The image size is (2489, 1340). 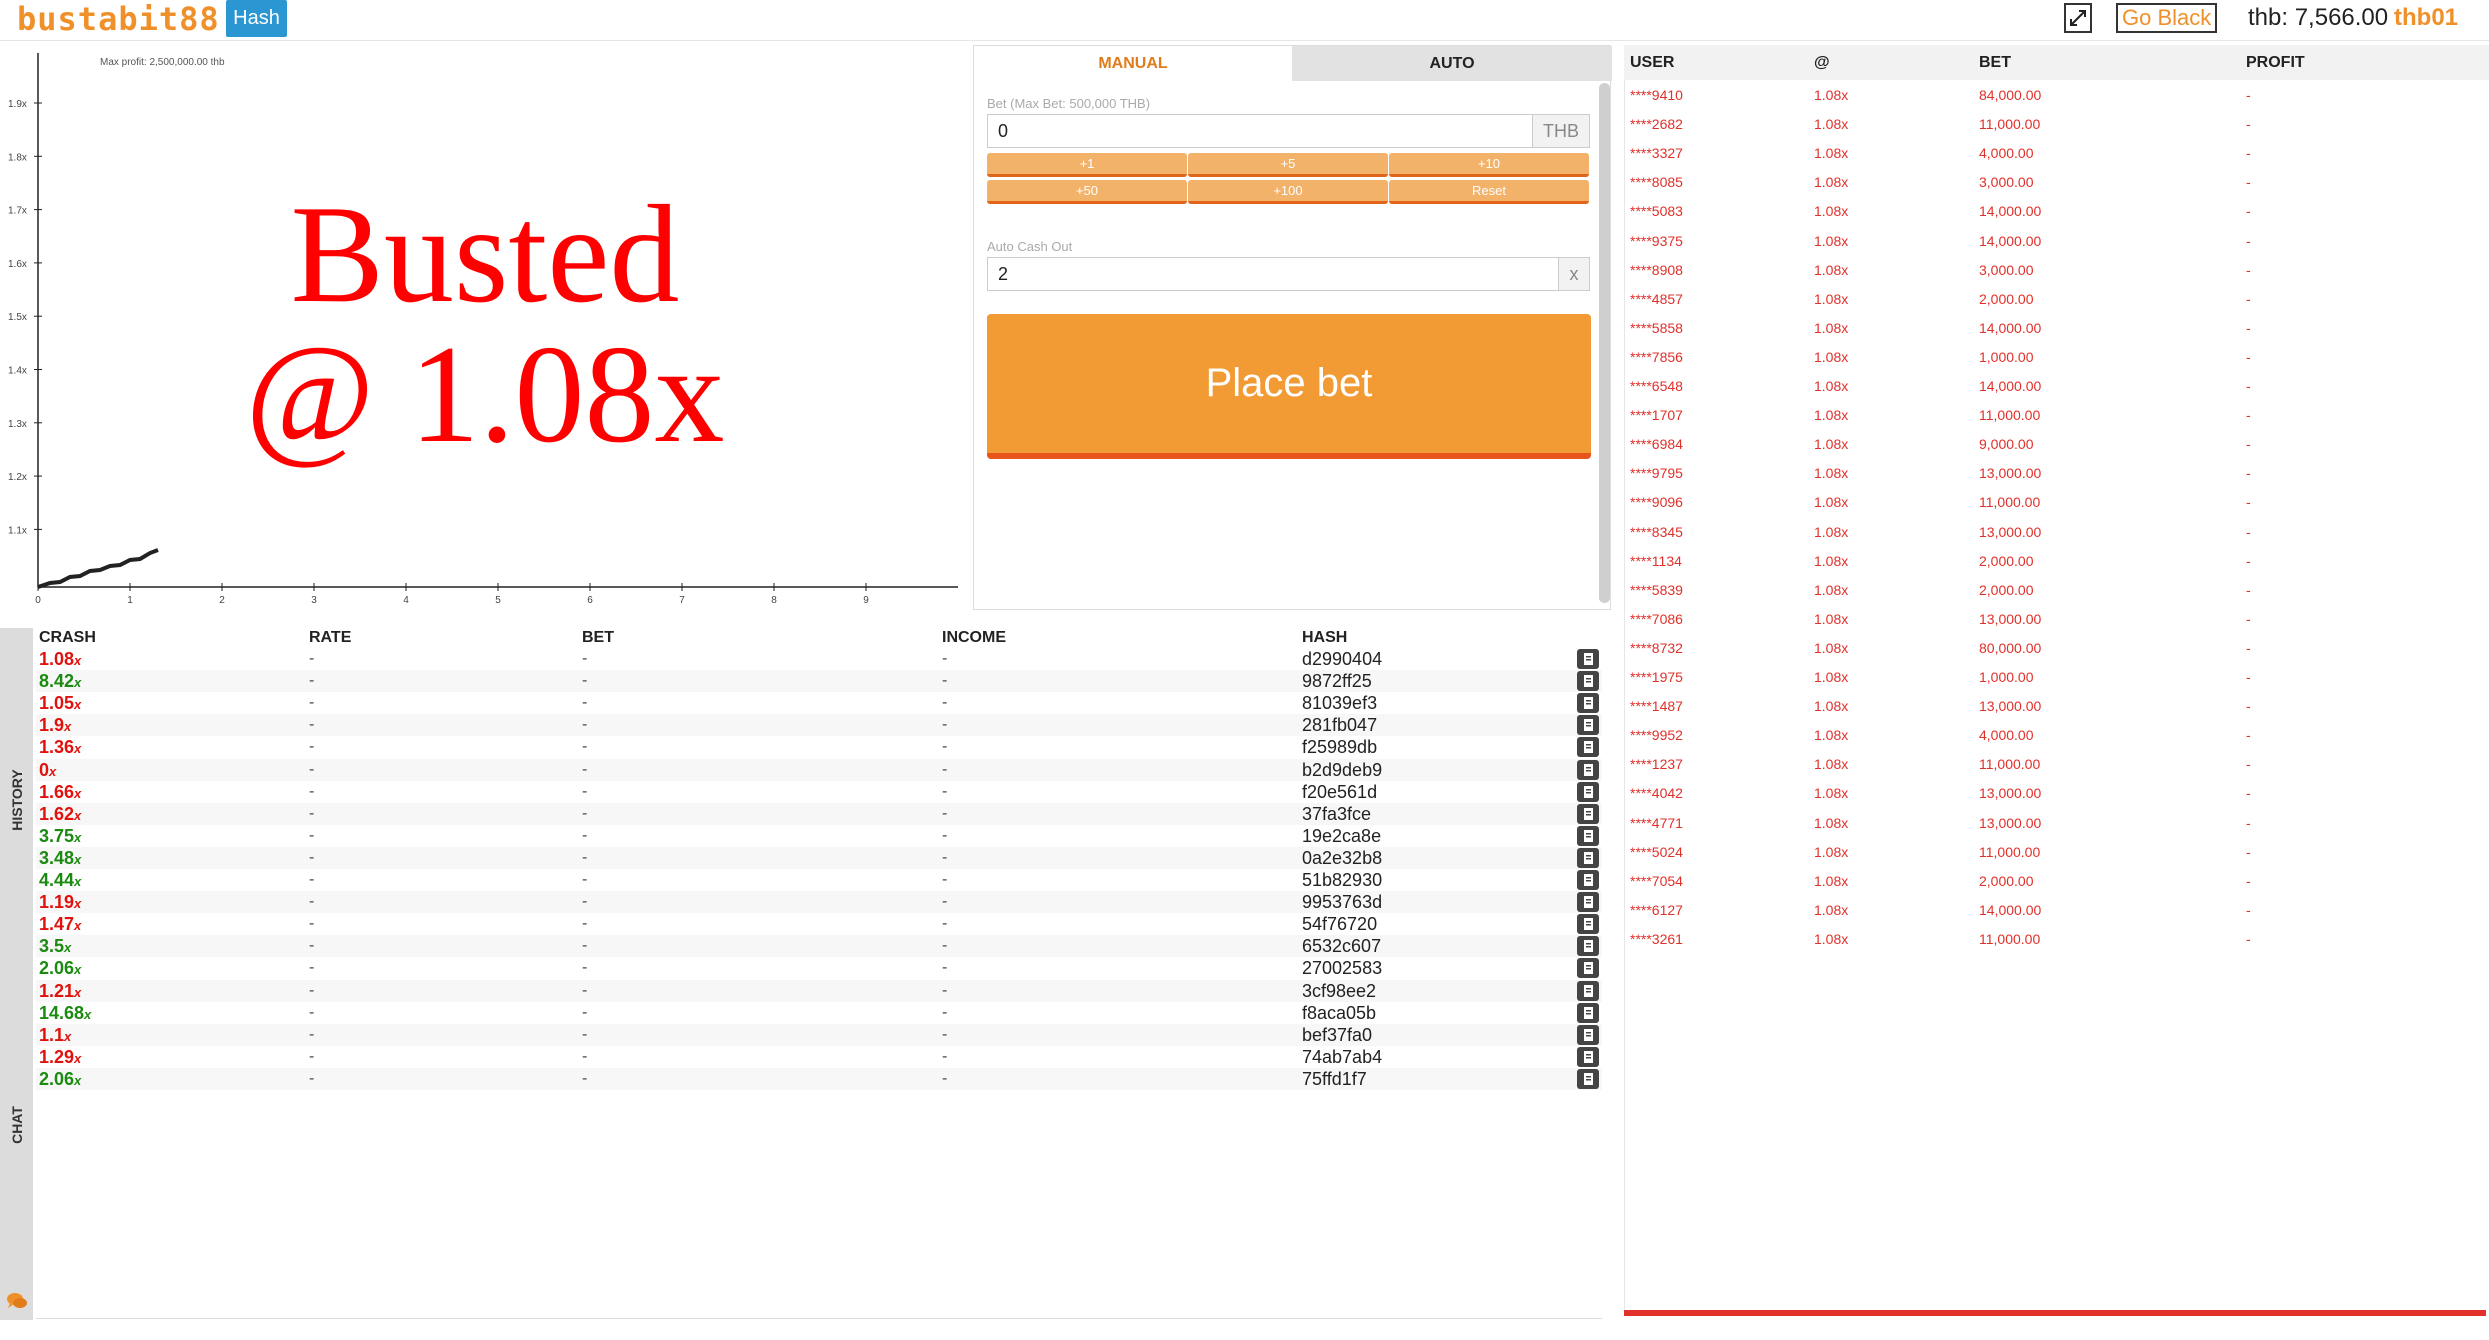 I want to click on player-user: ****4042, so click(x=1656, y=793).